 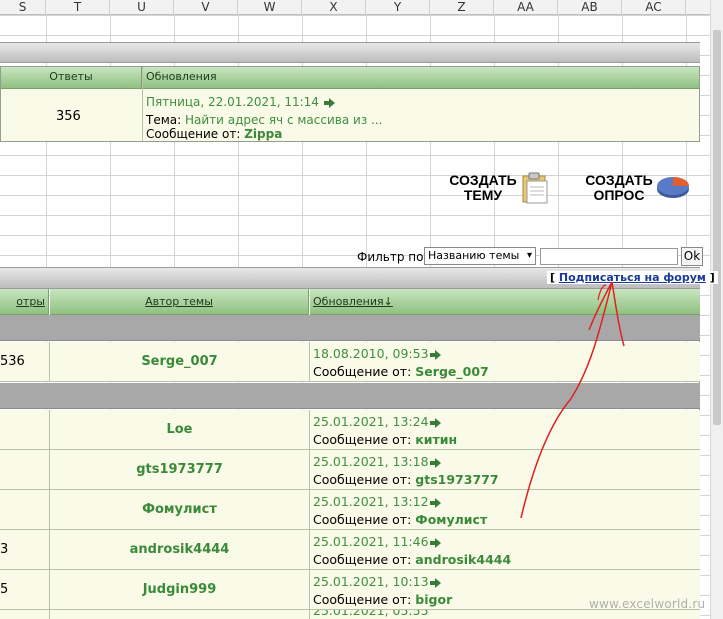 What do you see at coordinates (647, 604) in the screenshot?
I see `watermark: www.excelworld.ru` at bounding box center [647, 604].